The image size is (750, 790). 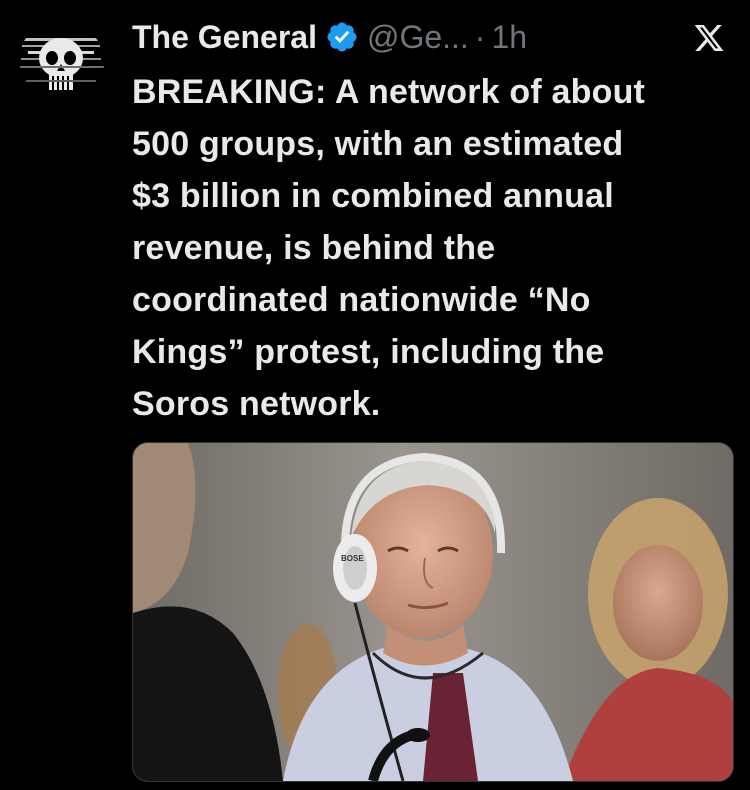 What do you see at coordinates (352, 558) in the screenshot?
I see `headphone-brand-label: BOSE` at bounding box center [352, 558].